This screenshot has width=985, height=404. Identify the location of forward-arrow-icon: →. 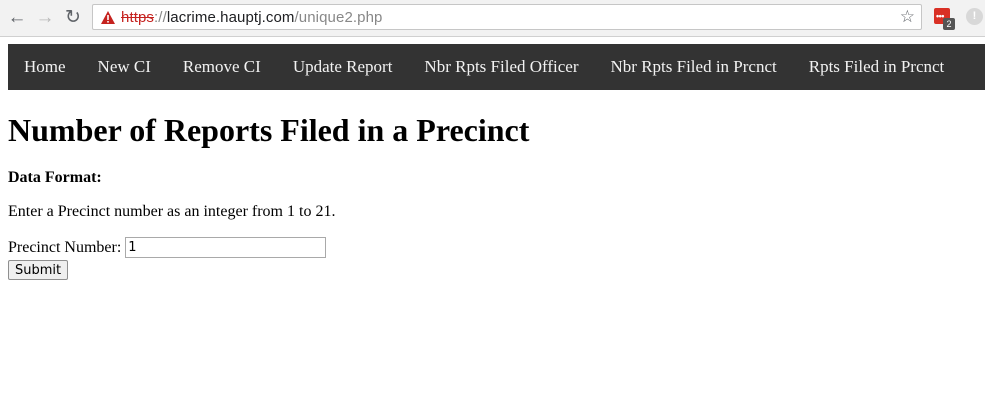
(45, 17).